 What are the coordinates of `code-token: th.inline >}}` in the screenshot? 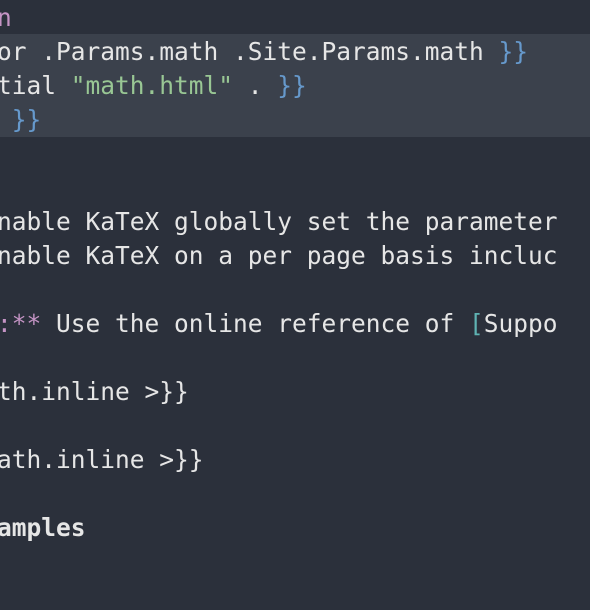 It's located at (94, 391).